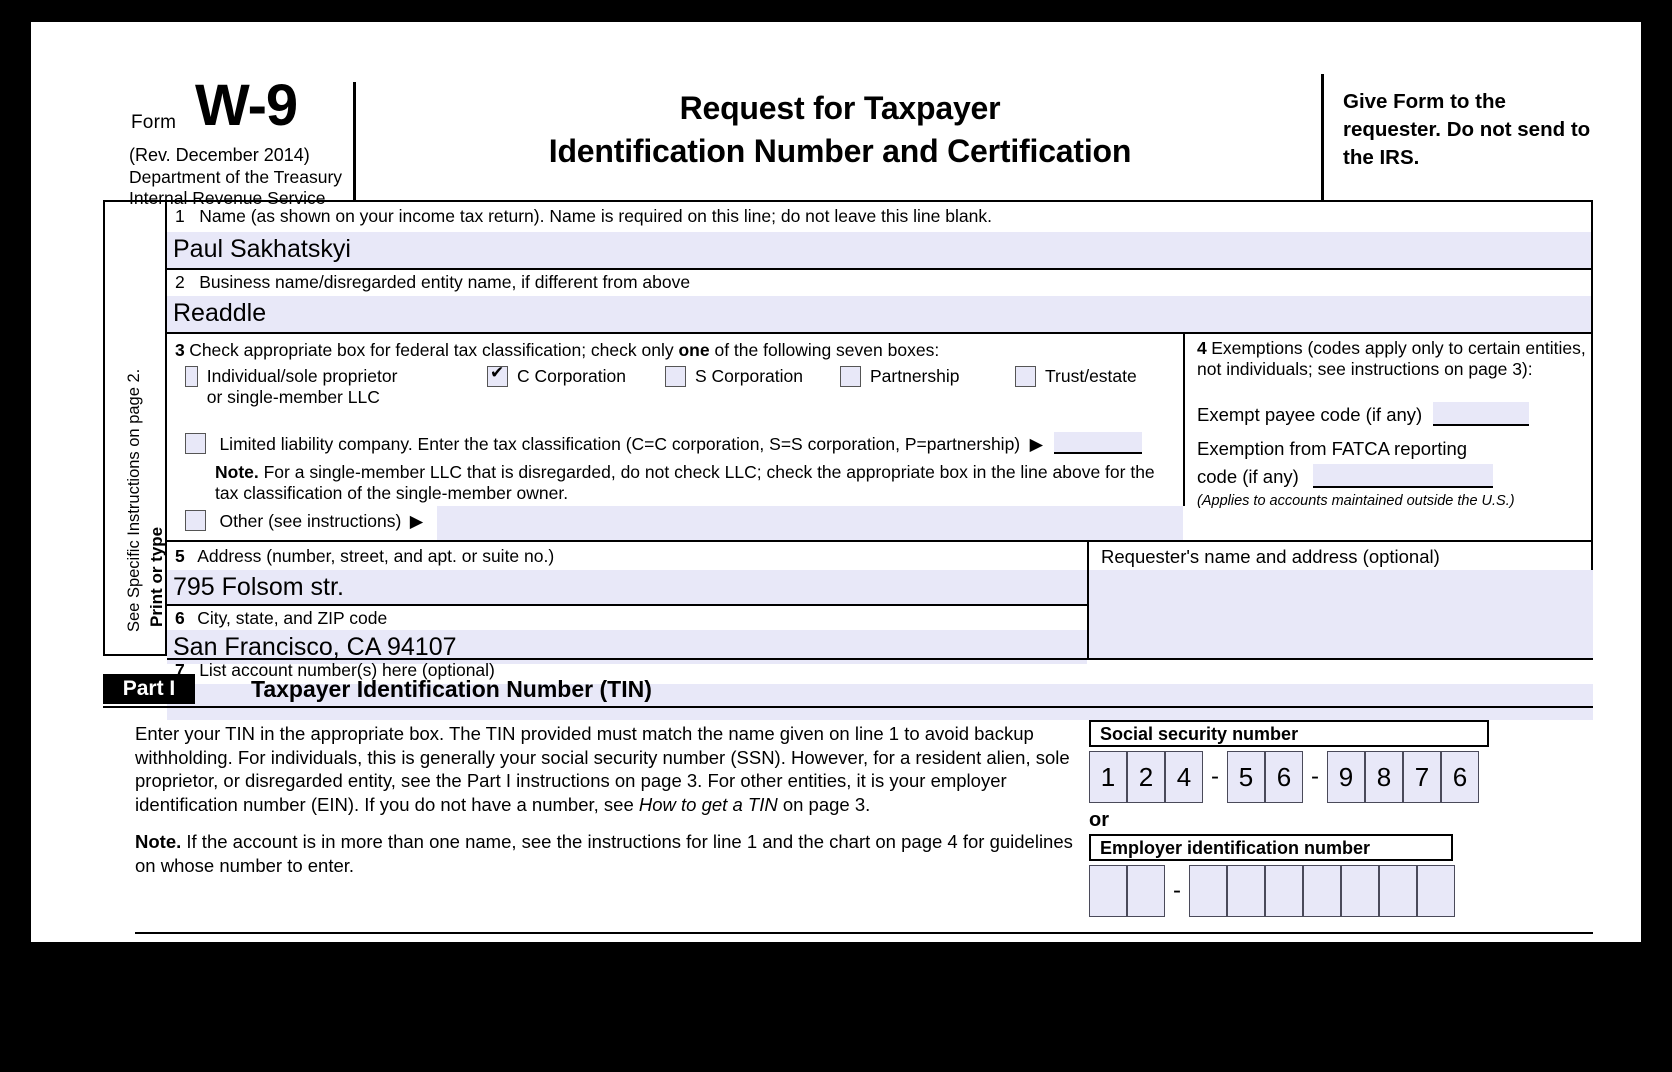 This screenshot has width=1672, height=1072. Describe the element at coordinates (915, 376) in the screenshot. I see `checkbox-label-partnership: Partnership` at that location.